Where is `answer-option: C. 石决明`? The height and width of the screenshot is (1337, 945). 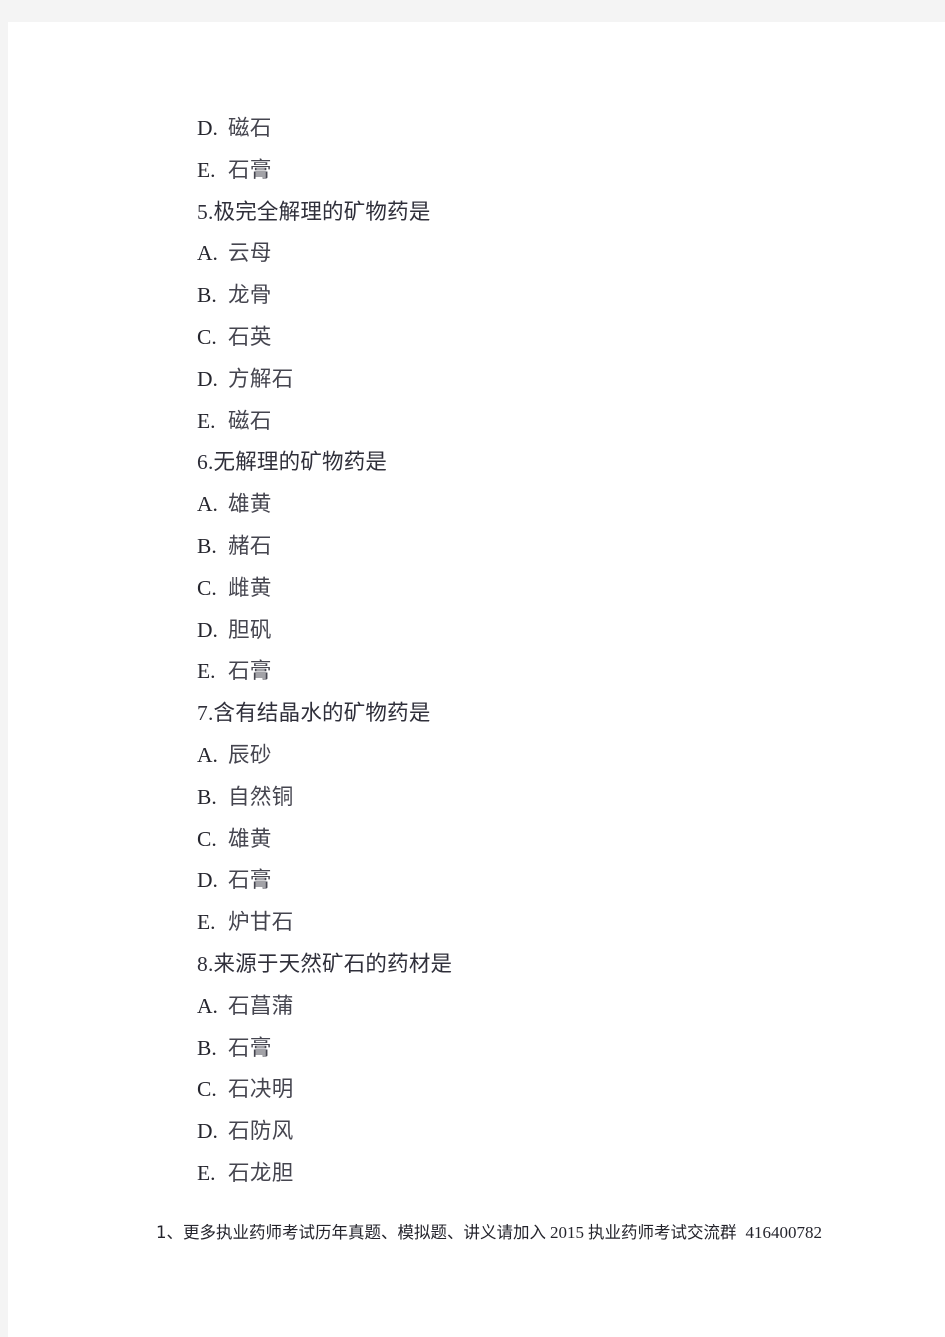
answer-option: C. 石决明 is located at coordinates (547, 1090).